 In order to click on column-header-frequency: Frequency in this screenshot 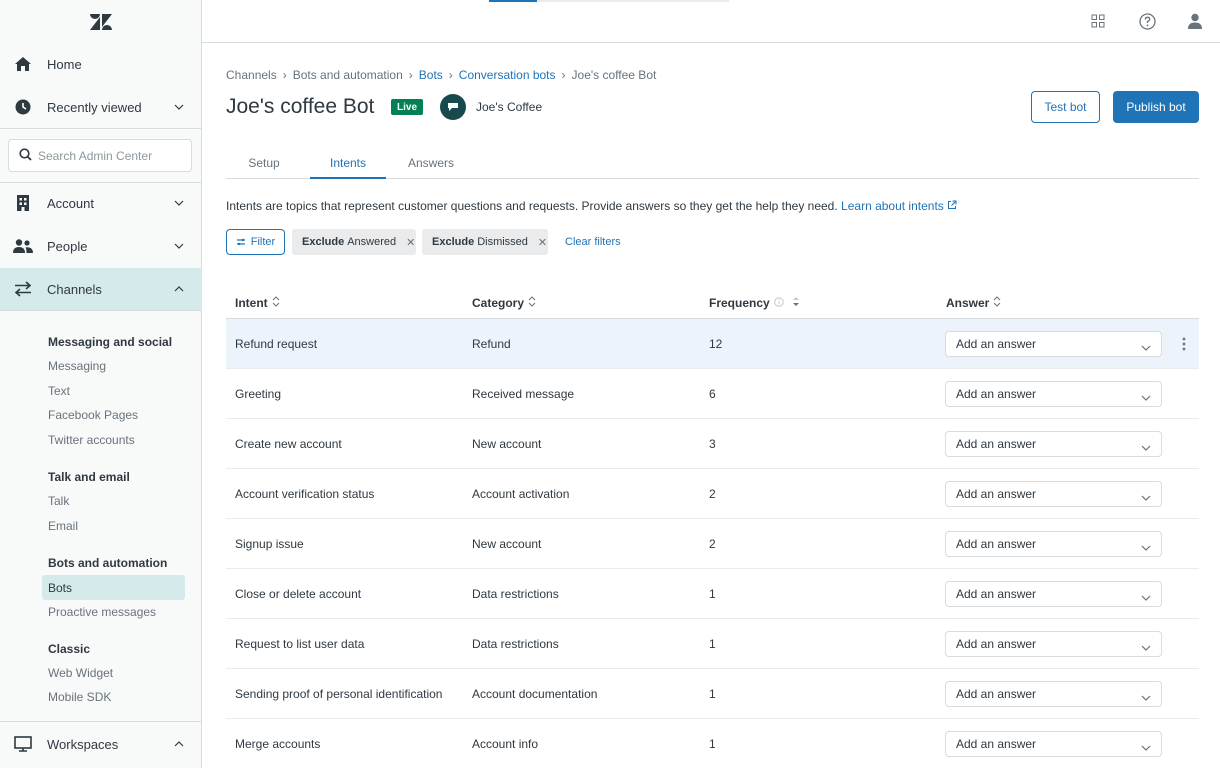, I will do `click(754, 303)`.